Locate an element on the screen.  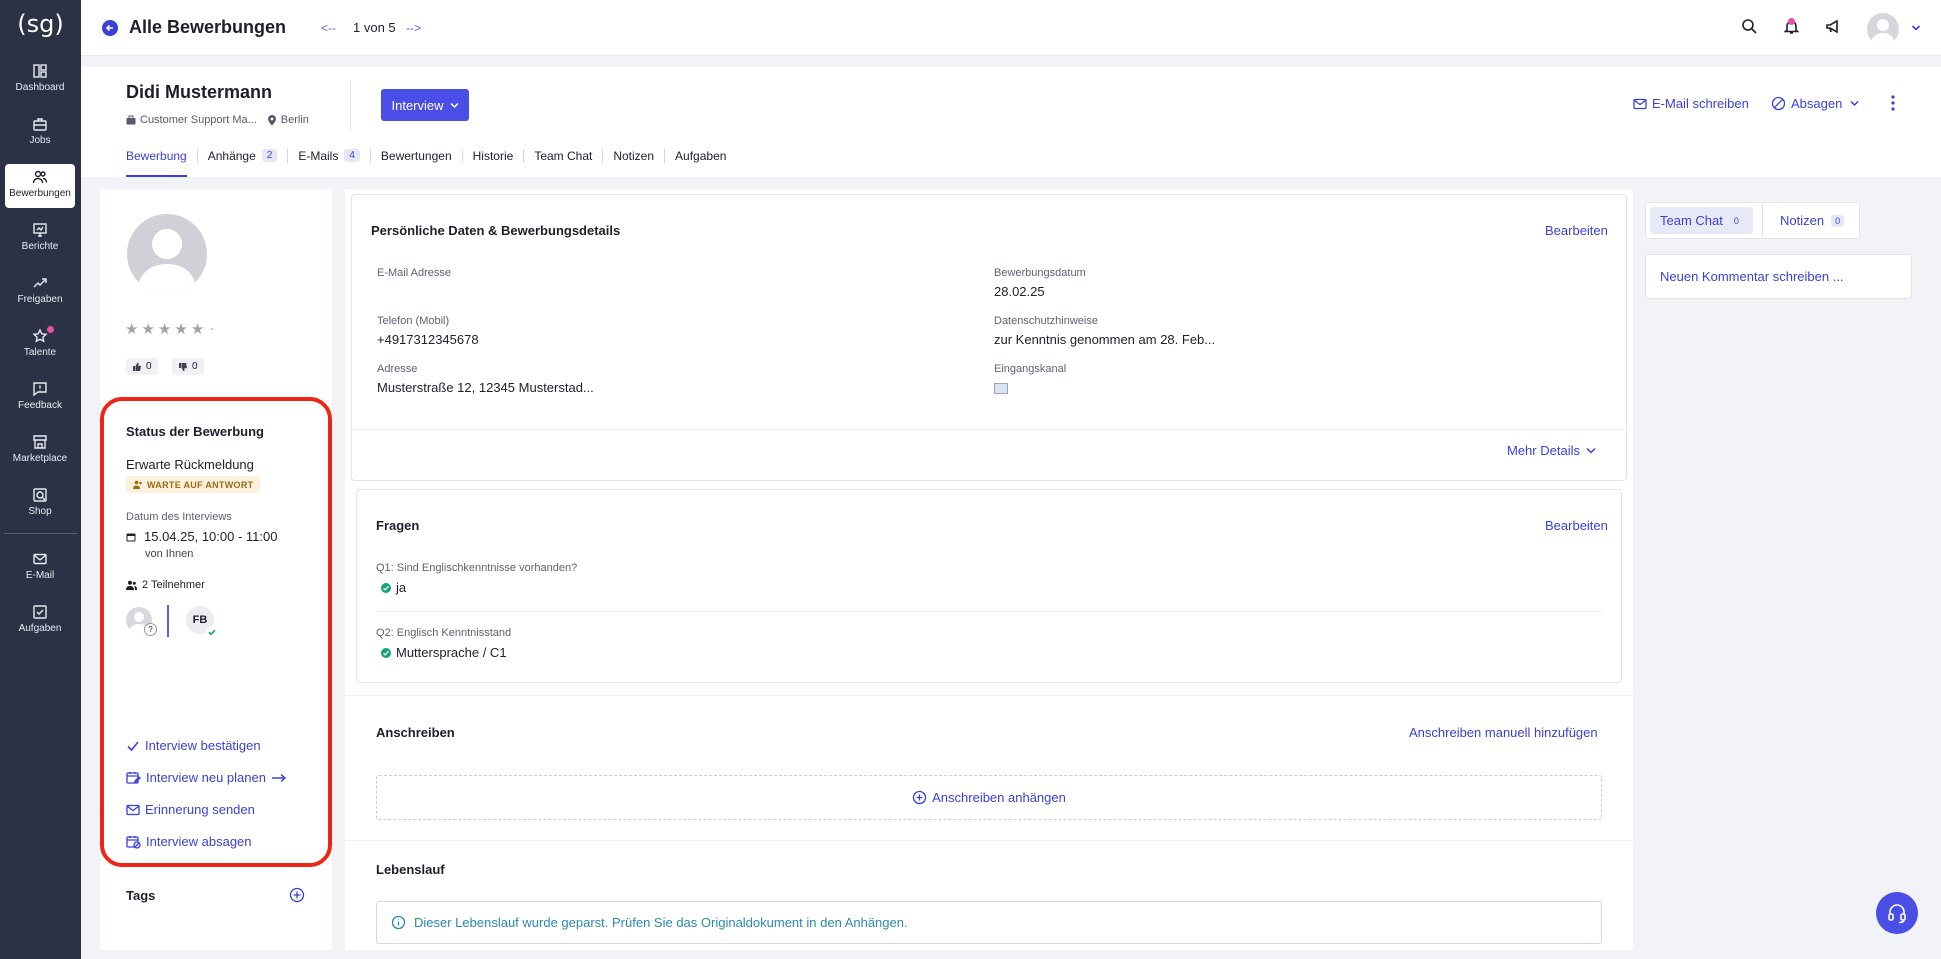
sidebar-item-label: Dashboard is located at coordinates (40, 87).